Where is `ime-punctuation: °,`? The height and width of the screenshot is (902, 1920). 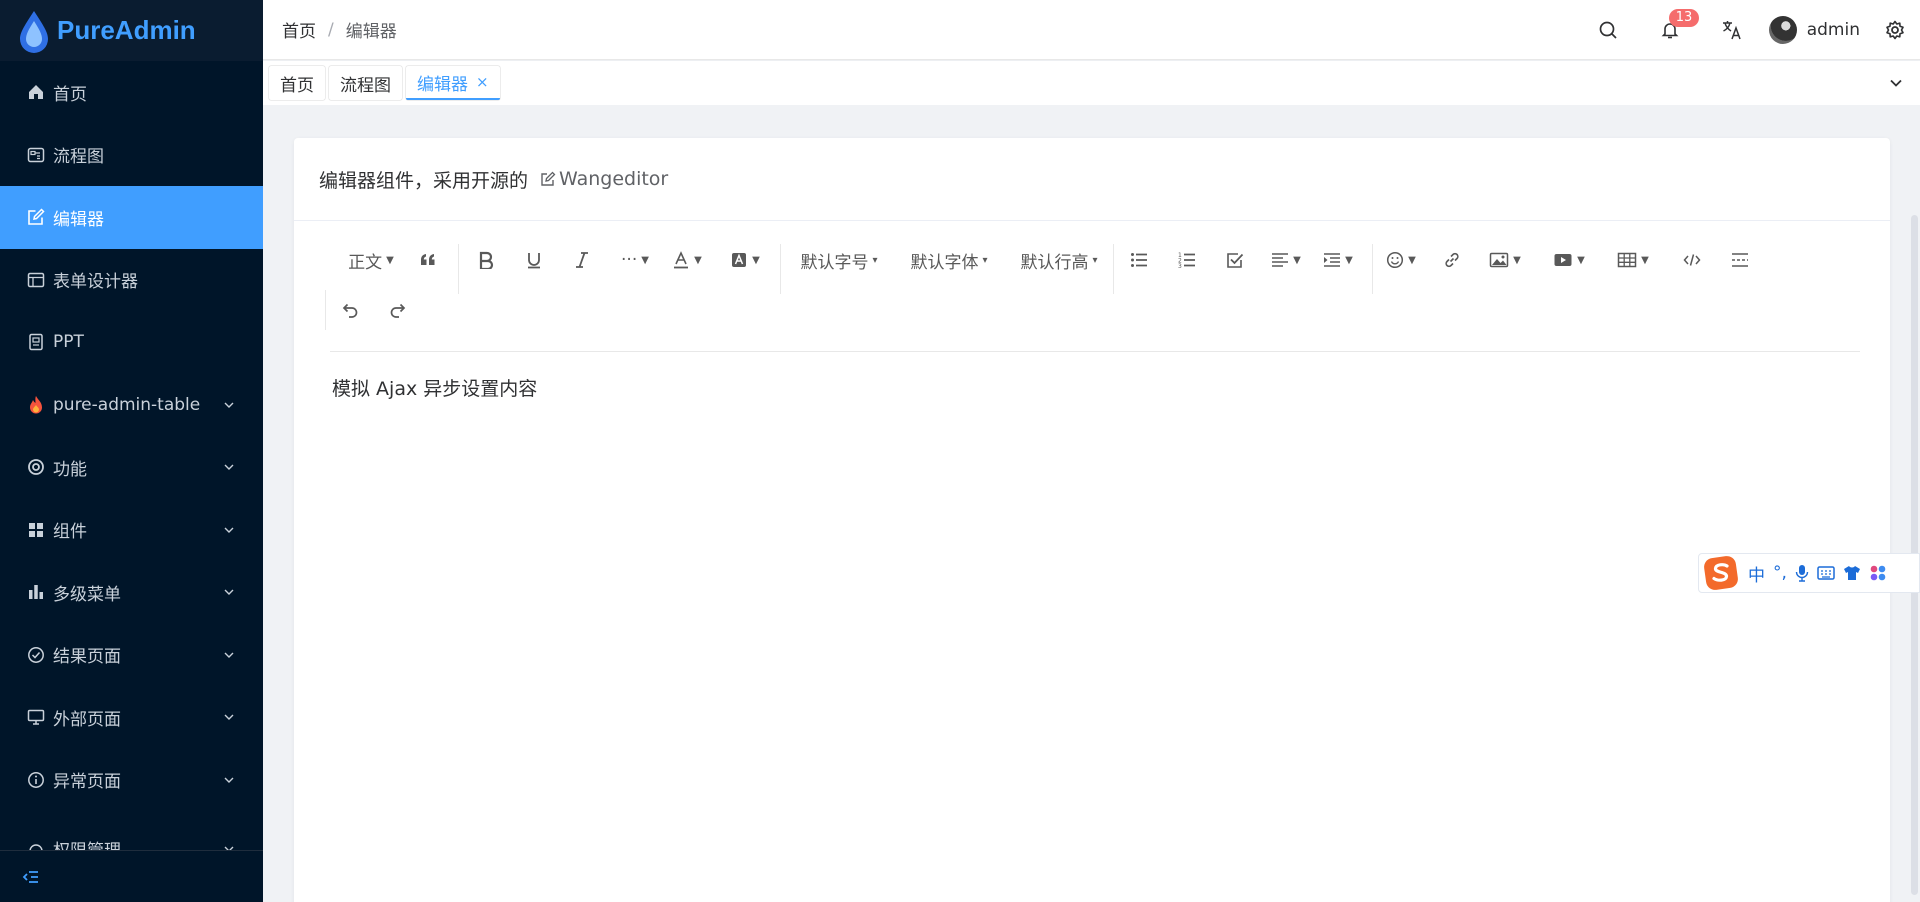
ime-punctuation: °, is located at coordinates (1780, 573).